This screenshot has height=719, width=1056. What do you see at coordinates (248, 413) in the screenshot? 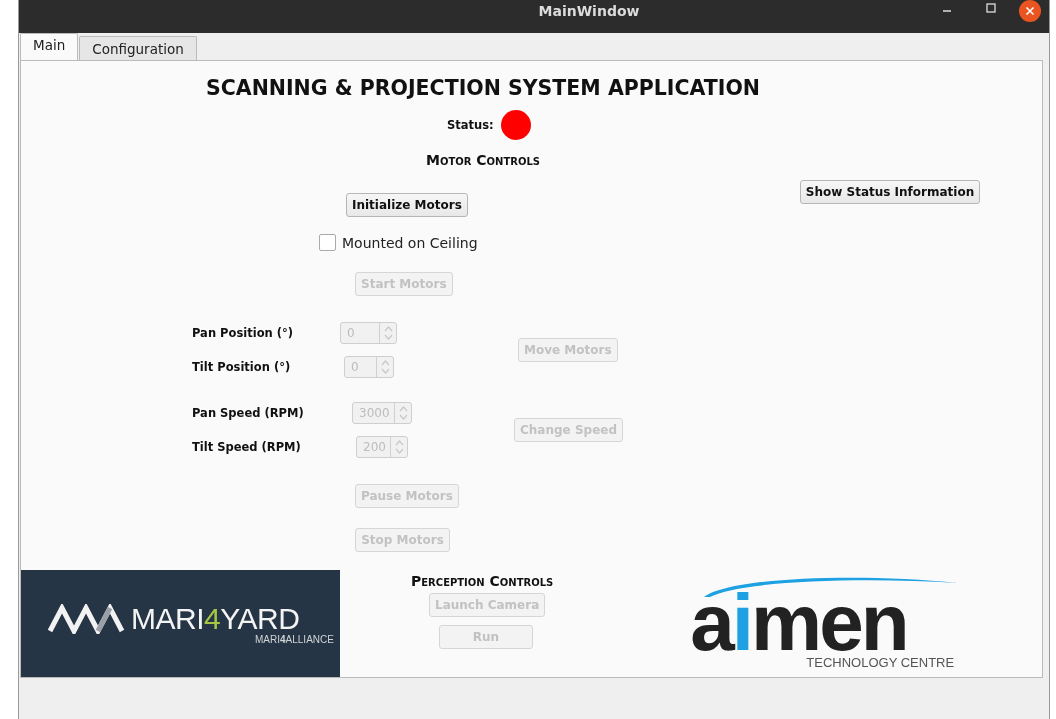
I see `field-label: Pan Speed (RPM)` at bounding box center [248, 413].